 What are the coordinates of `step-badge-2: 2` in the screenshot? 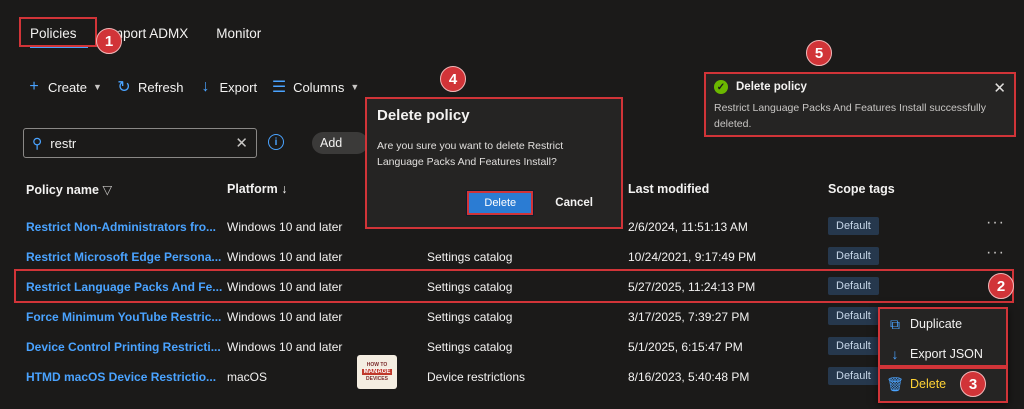 It's located at (1001, 286).